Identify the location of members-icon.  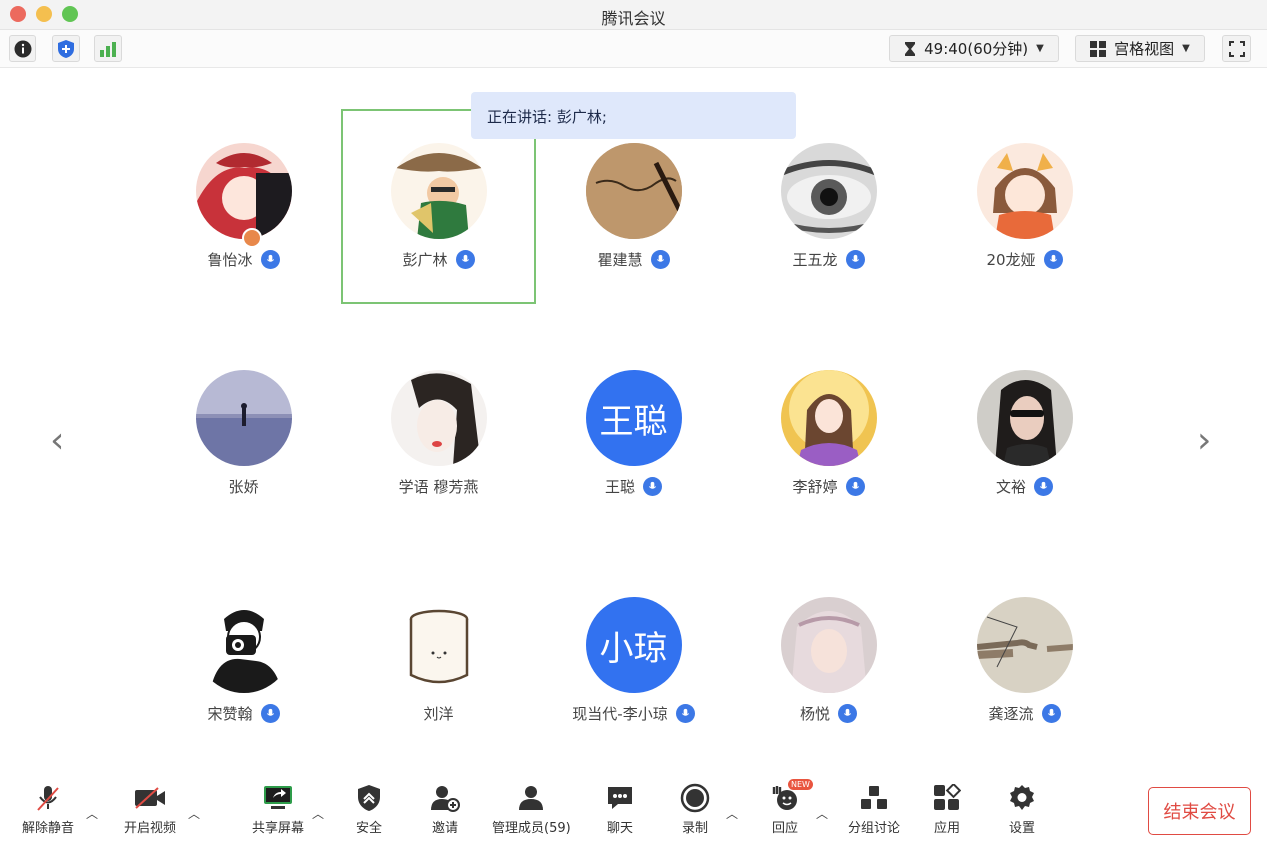
(531, 798).